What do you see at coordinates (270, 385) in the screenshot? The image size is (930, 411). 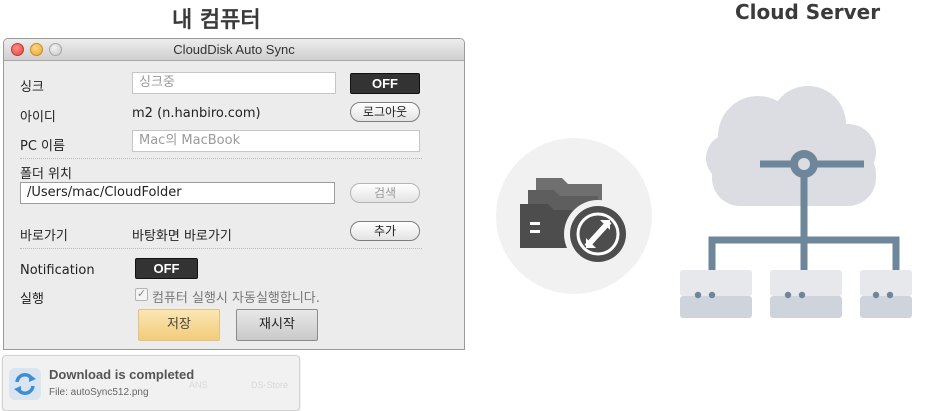 I see `background-label: DS-Store` at bounding box center [270, 385].